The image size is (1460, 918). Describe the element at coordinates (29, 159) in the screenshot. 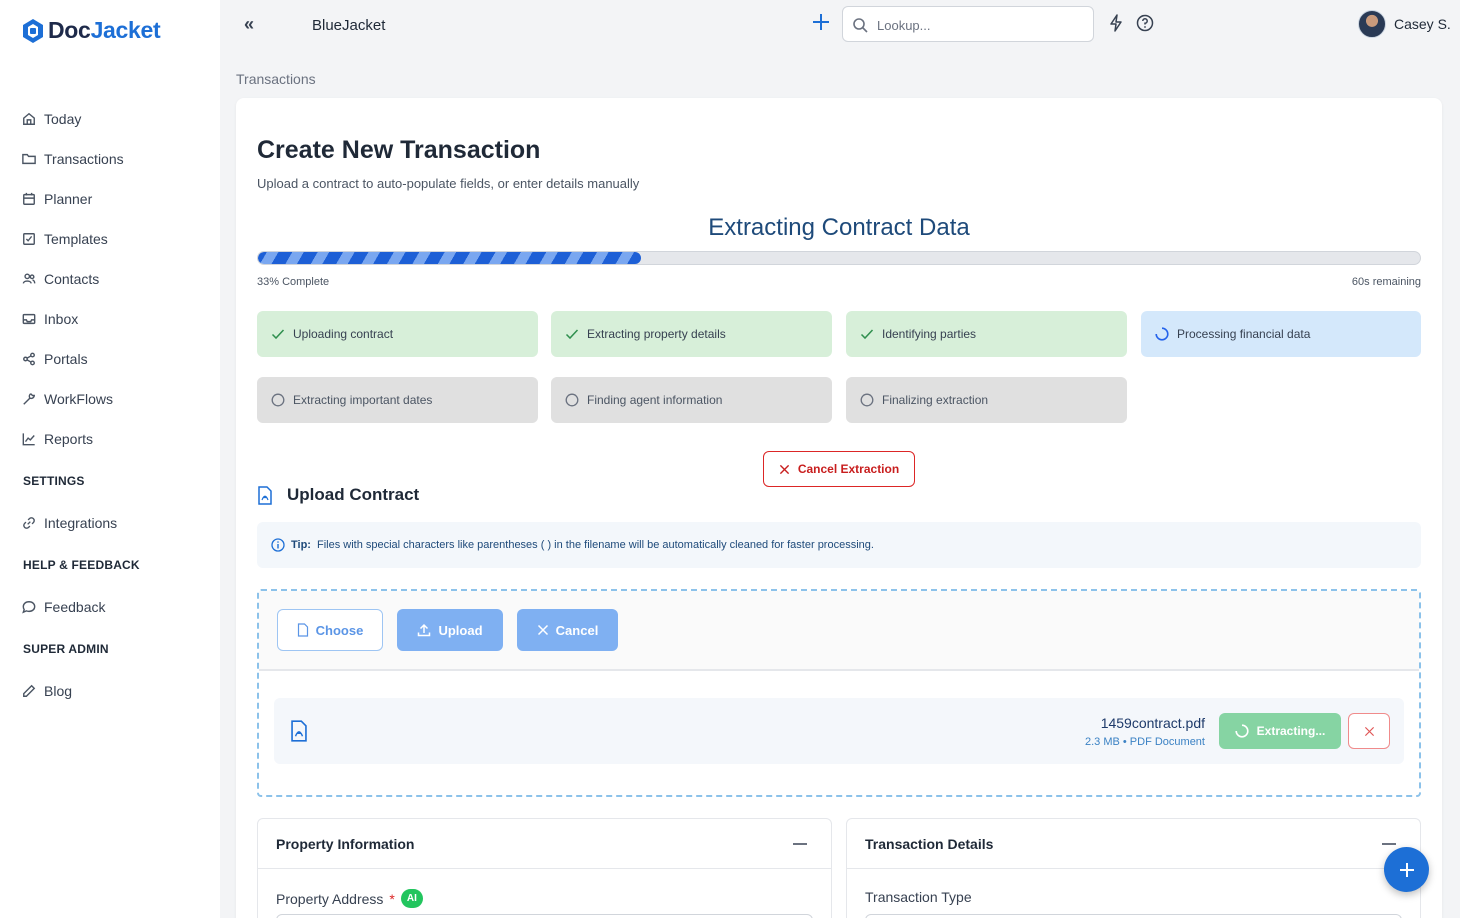

I see `folder-icon` at that location.